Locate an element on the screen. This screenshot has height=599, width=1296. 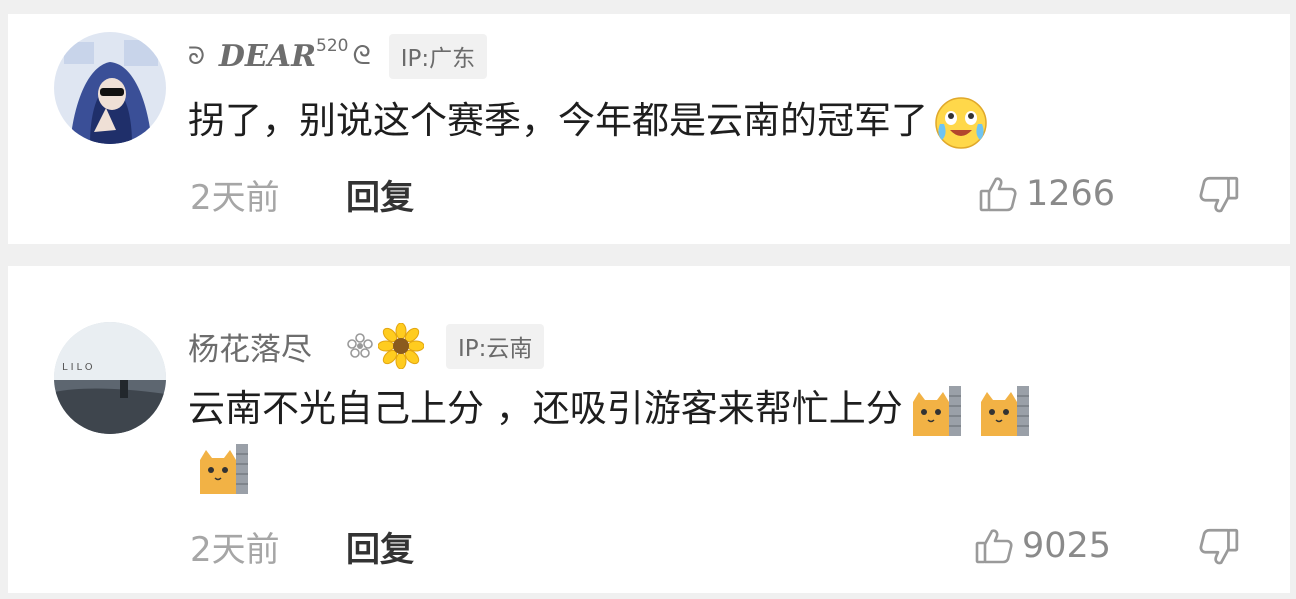
ornament-icon: ᘐ is located at coordinates (196, 56).